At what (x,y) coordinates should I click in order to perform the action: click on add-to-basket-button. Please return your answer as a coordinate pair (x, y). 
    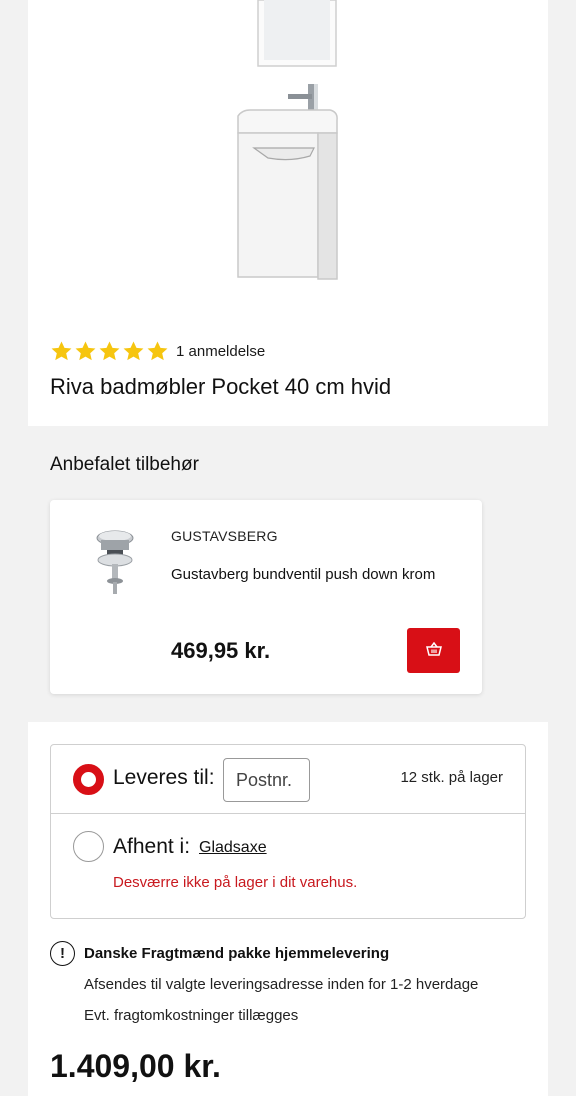
    Looking at the image, I should click on (433, 650).